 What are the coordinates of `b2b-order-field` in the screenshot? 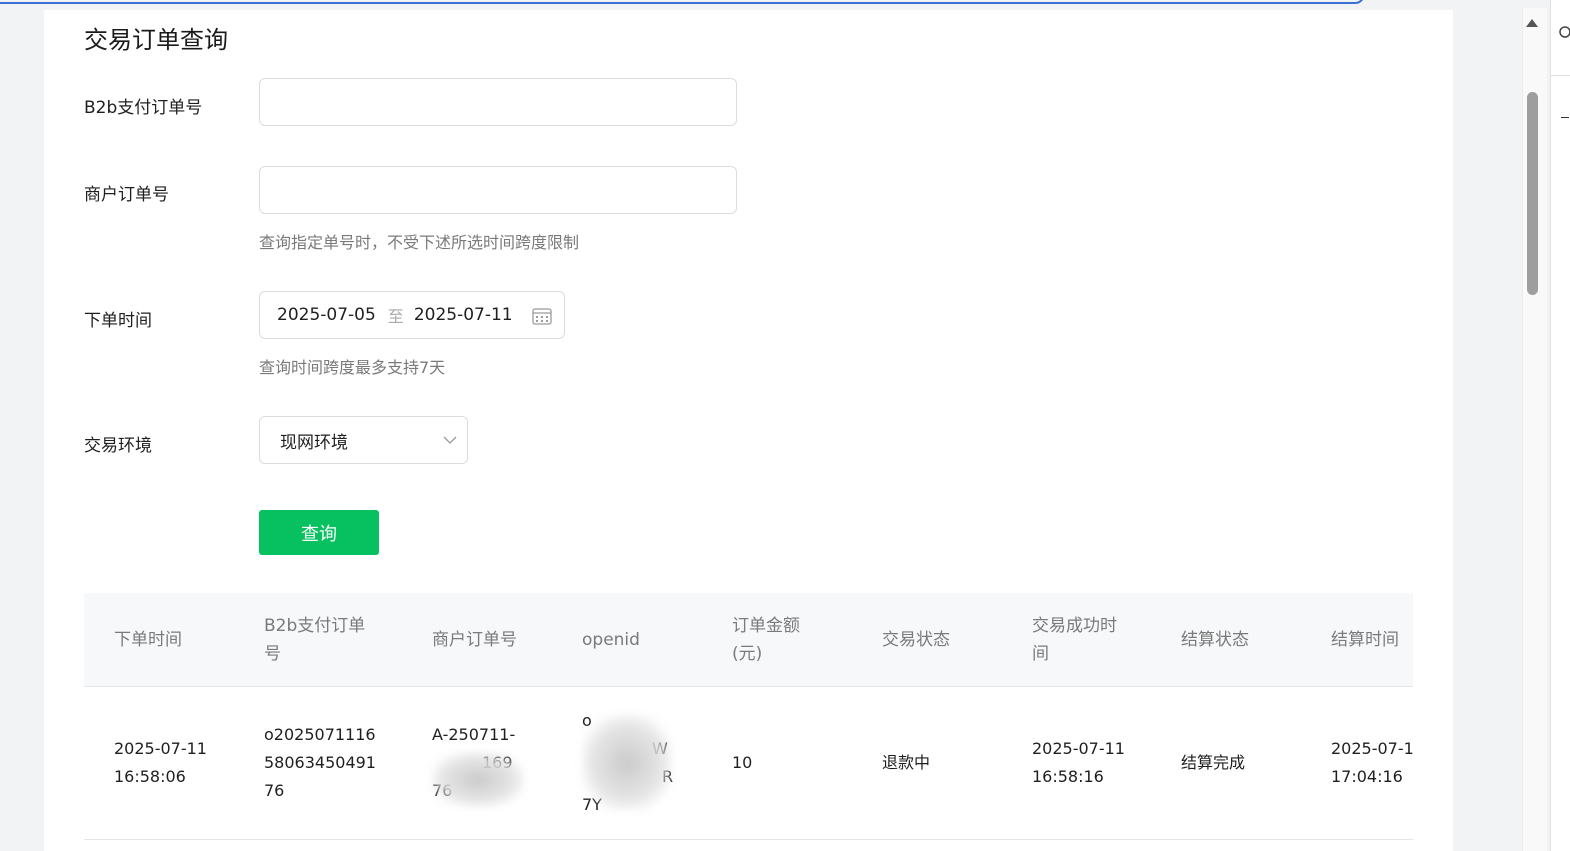 It's located at (498, 102).